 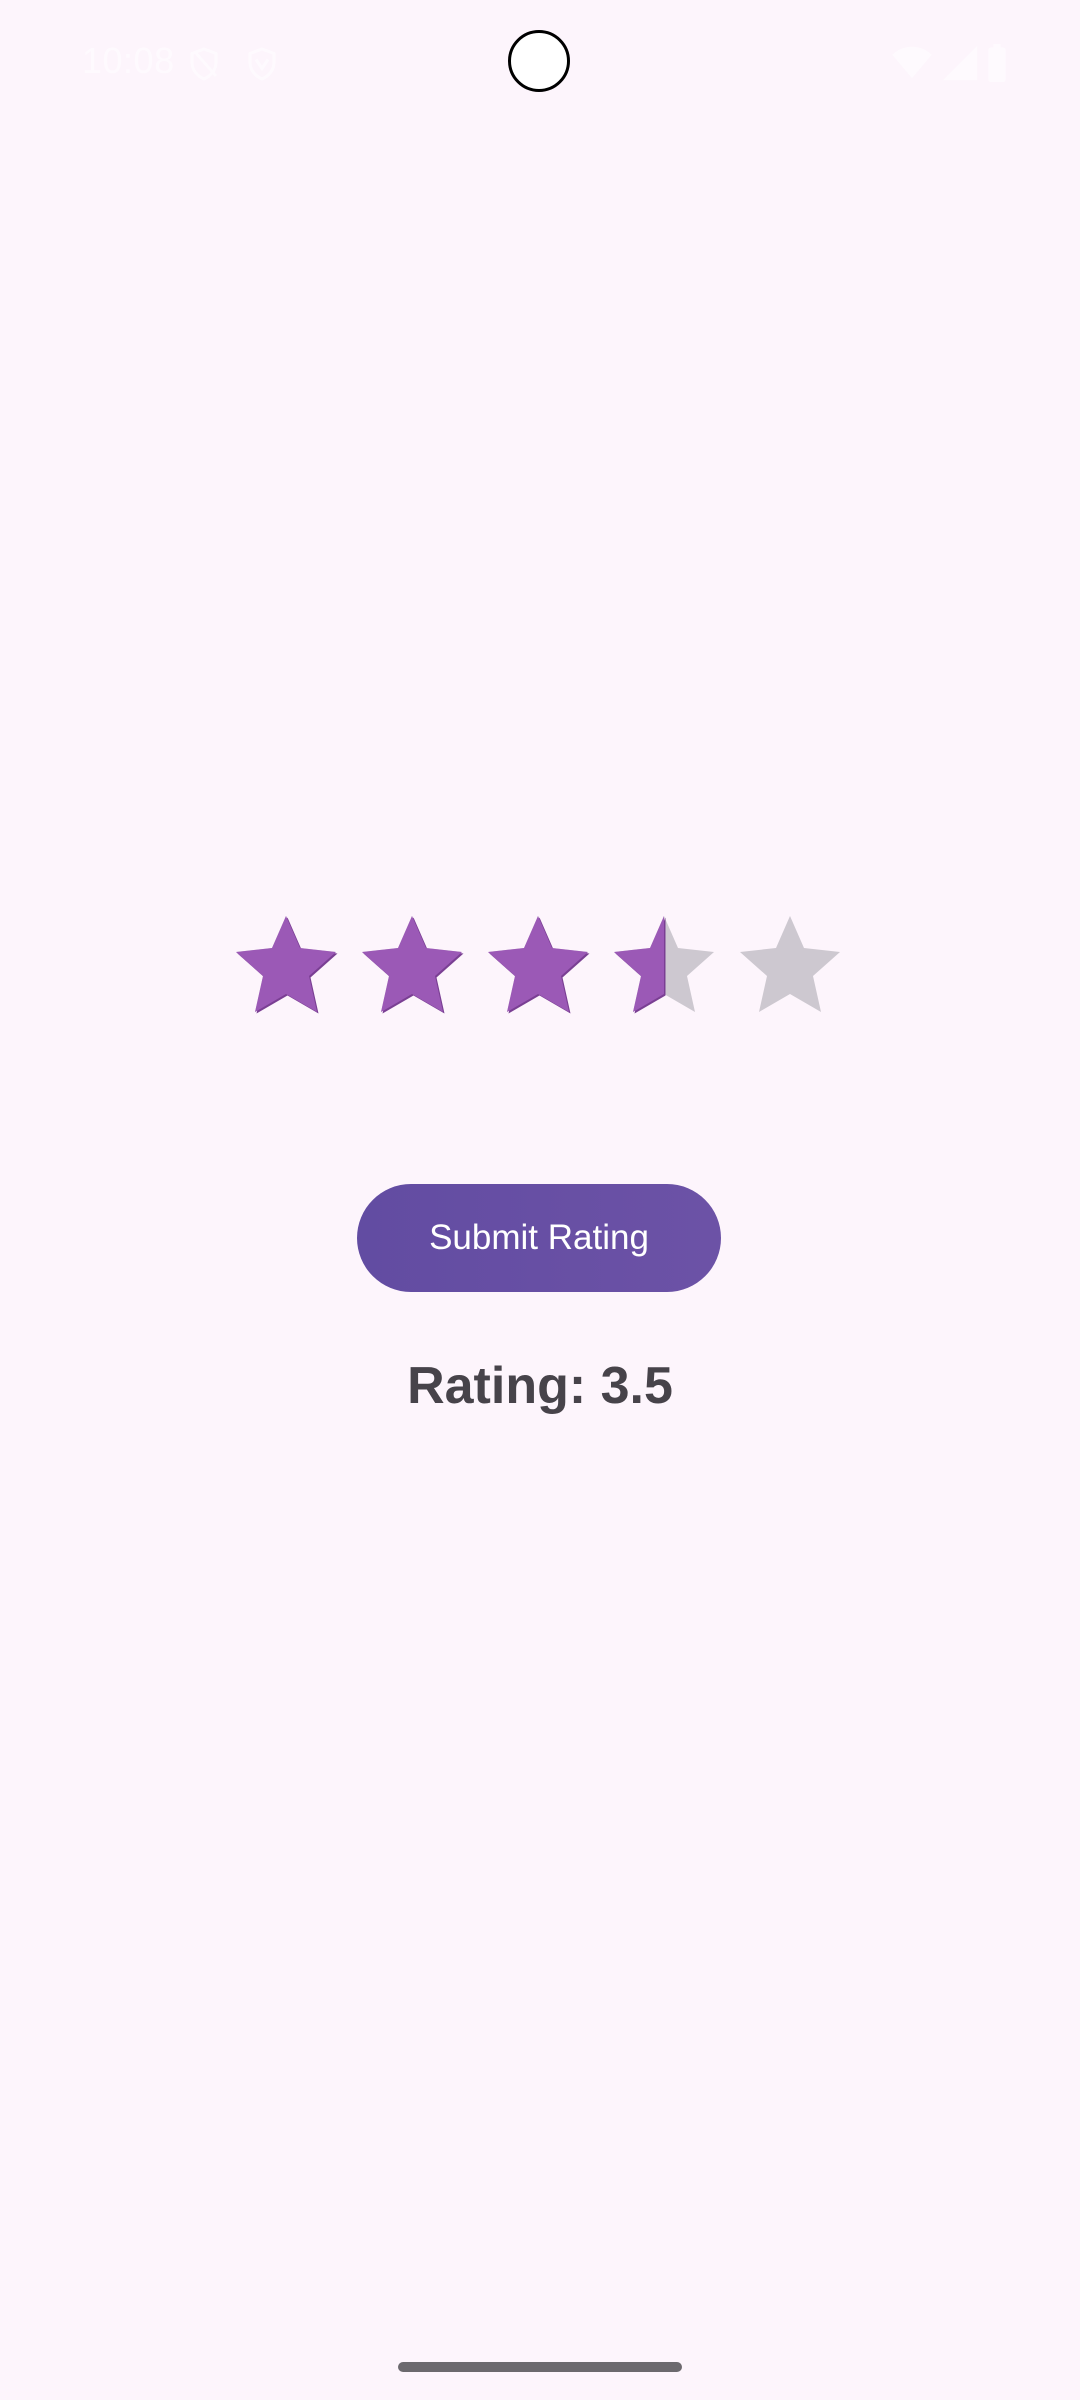 I want to click on signal-icon, so click(x=960, y=64).